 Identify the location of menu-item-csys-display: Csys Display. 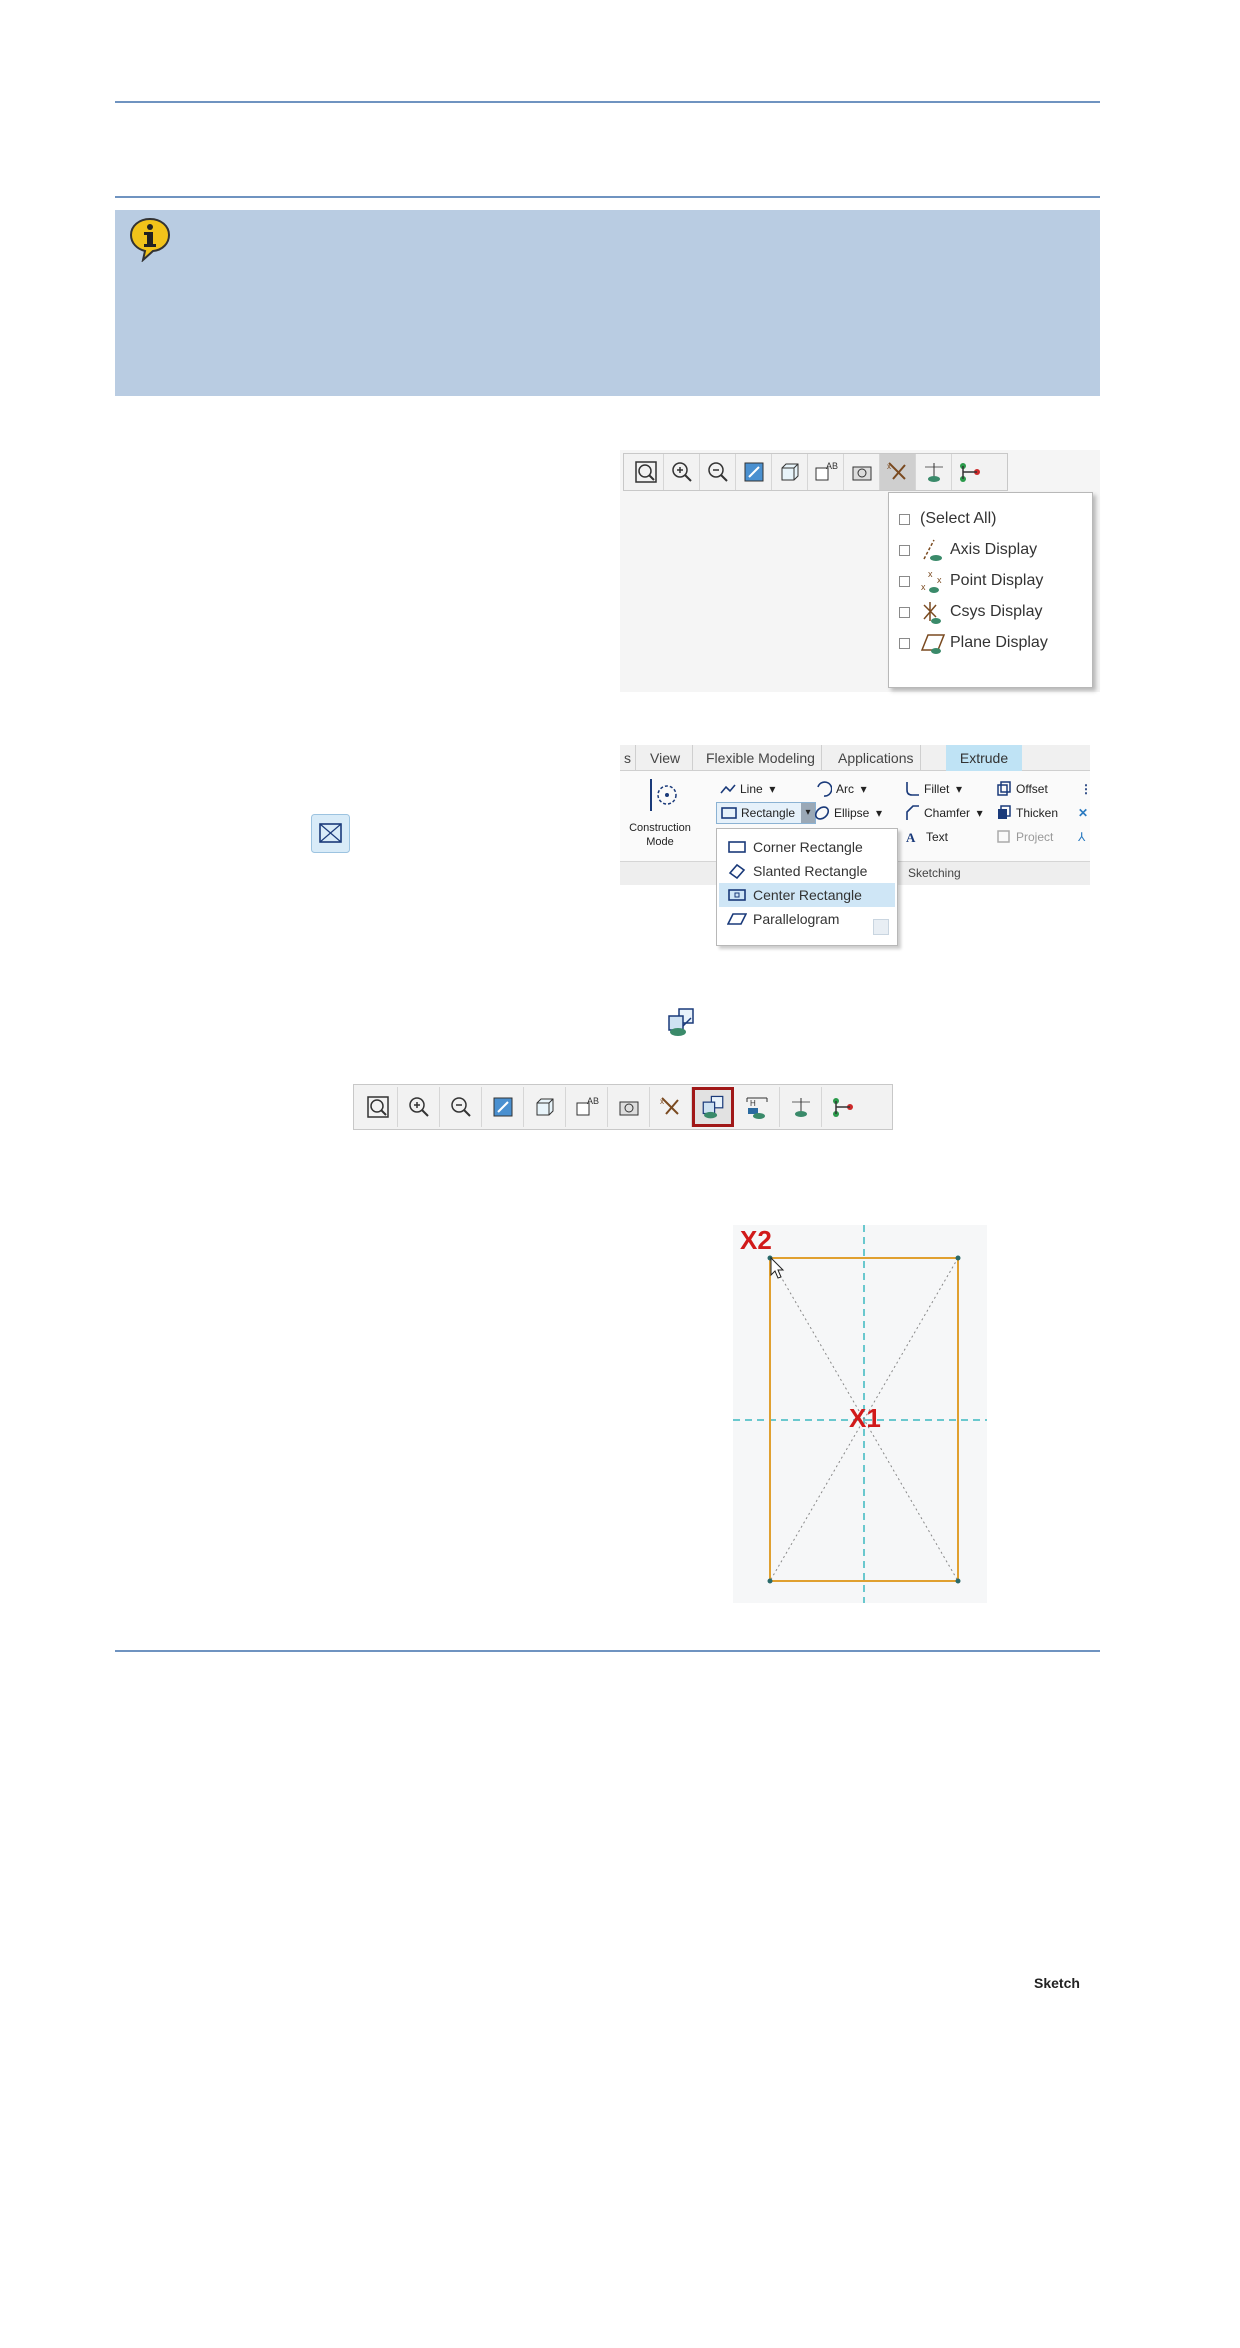
(970, 612).